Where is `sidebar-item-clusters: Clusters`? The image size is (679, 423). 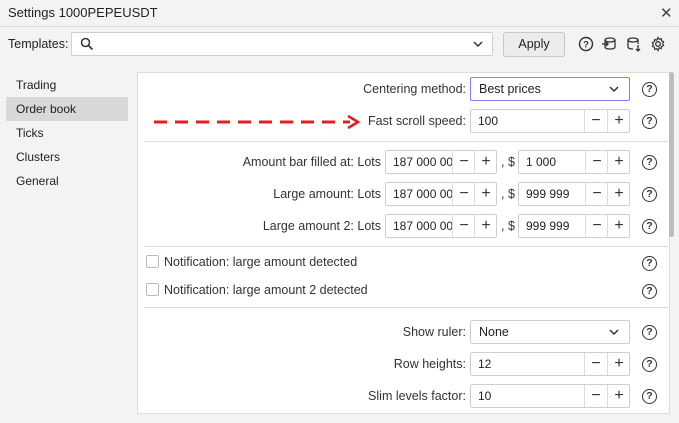
sidebar-item-clusters: Clusters is located at coordinates (67, 157).